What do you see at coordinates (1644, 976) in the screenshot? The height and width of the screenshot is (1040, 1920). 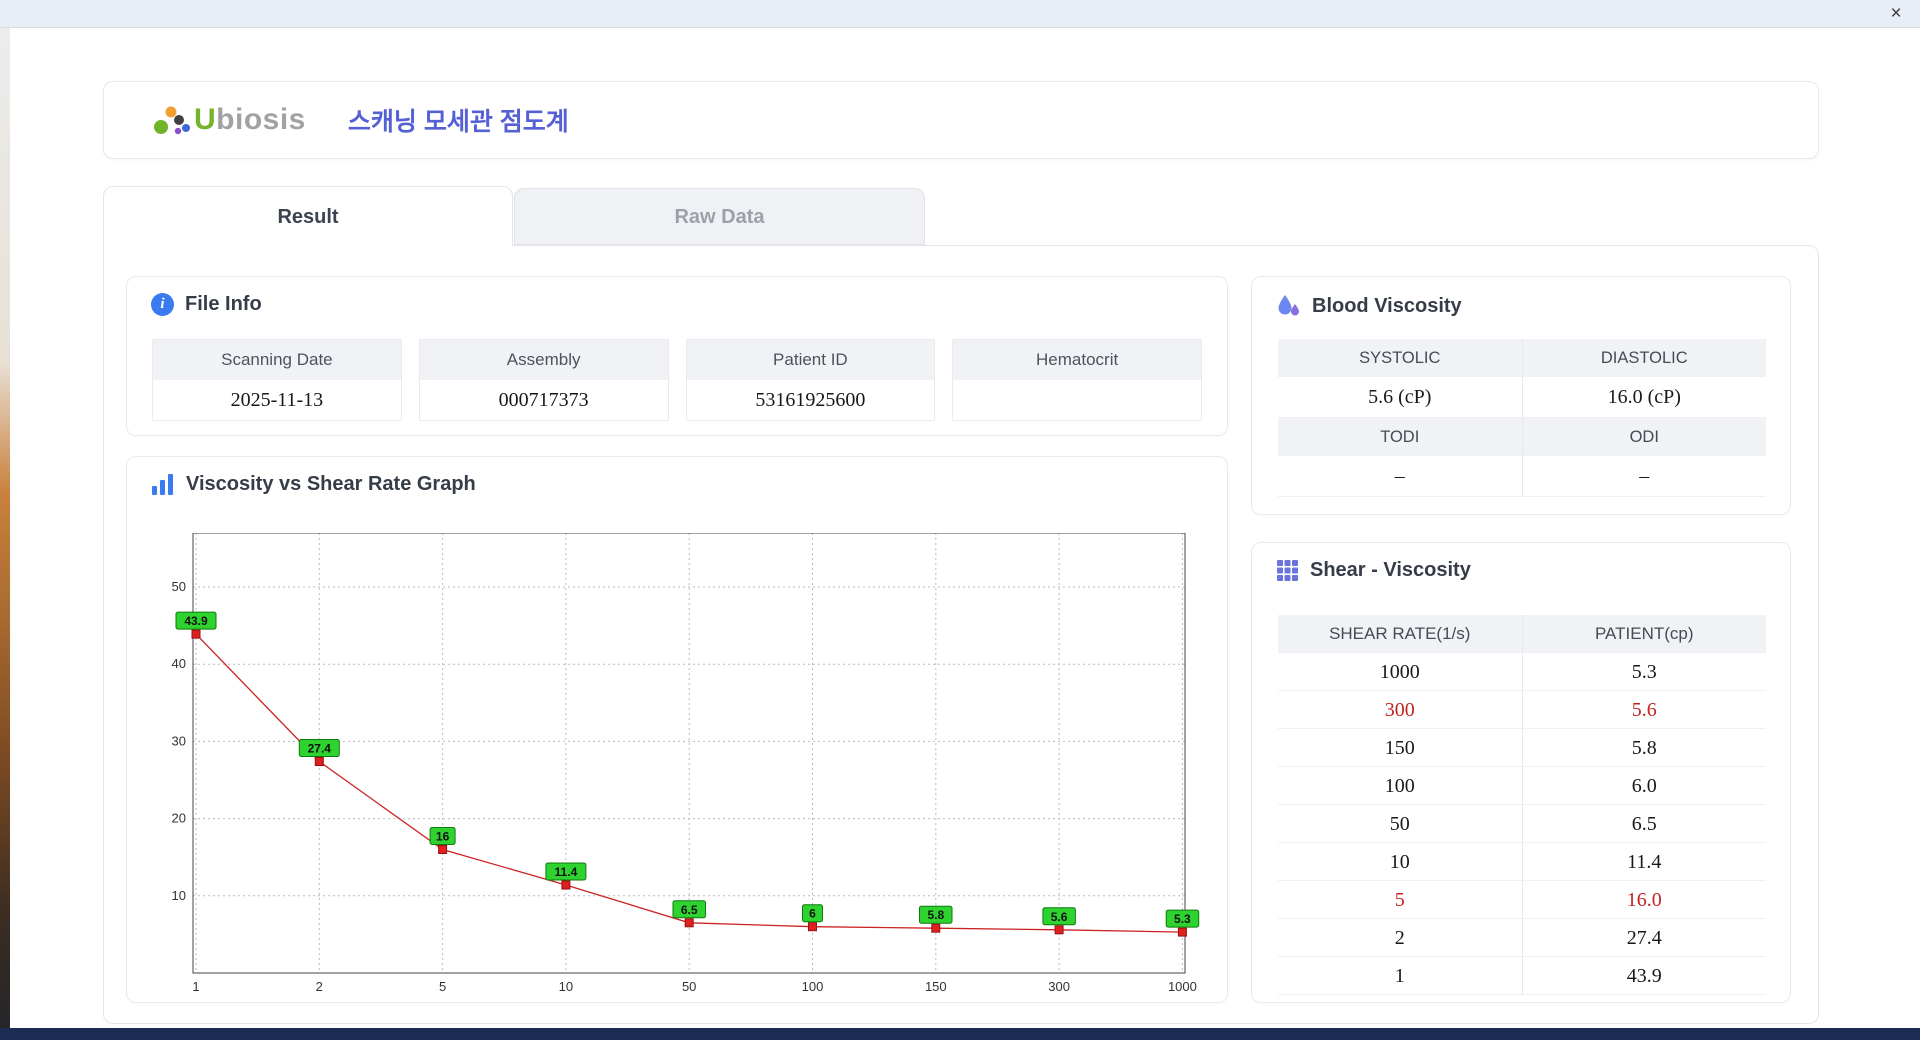 I see `patient-viscosity-value: 43.9` at bounding box center [1644, 976].